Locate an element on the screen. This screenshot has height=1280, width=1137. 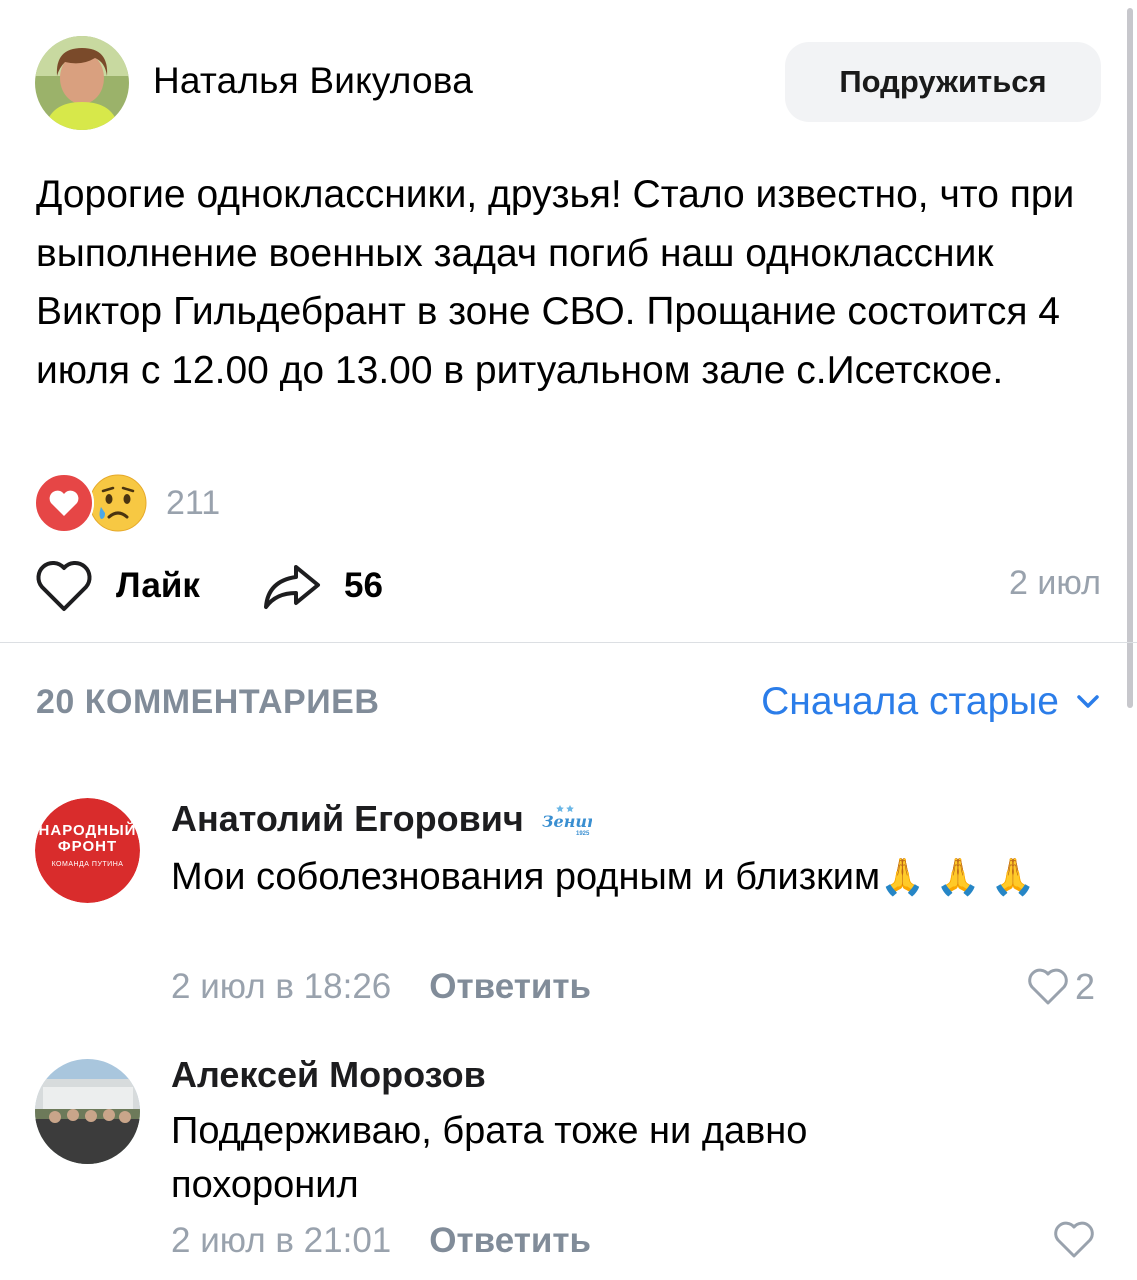
comment-time: 2 июл в 18:26 is located at coordinates (281, 986).